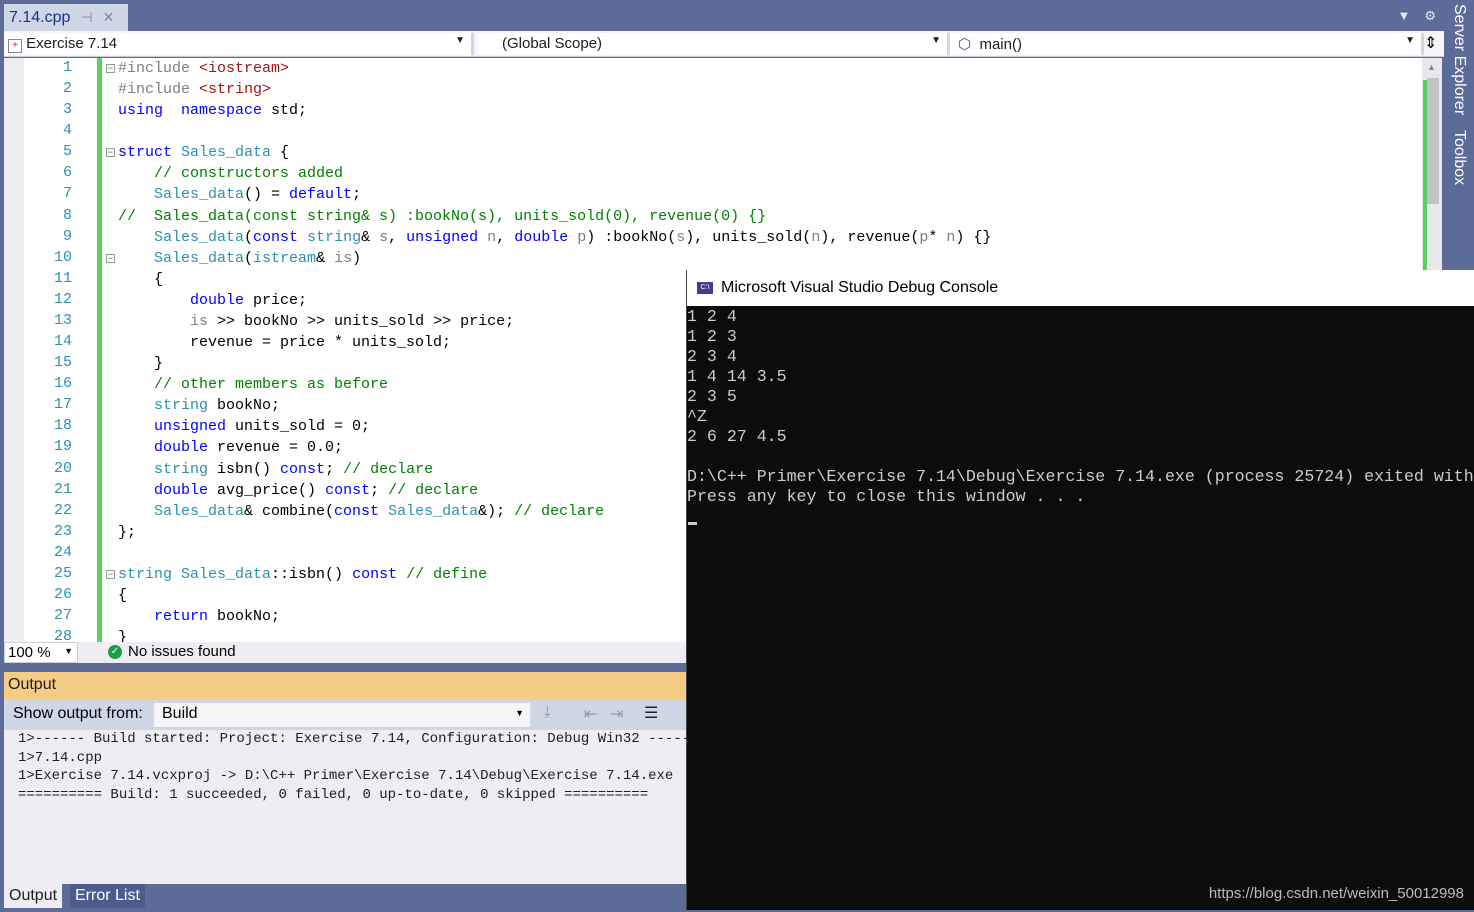 The height and width of the screenshot is (912, 1474). Describe the element at coordinates (712, 396) in the screenshot. I see `console-line: 2 3 5` at that location.